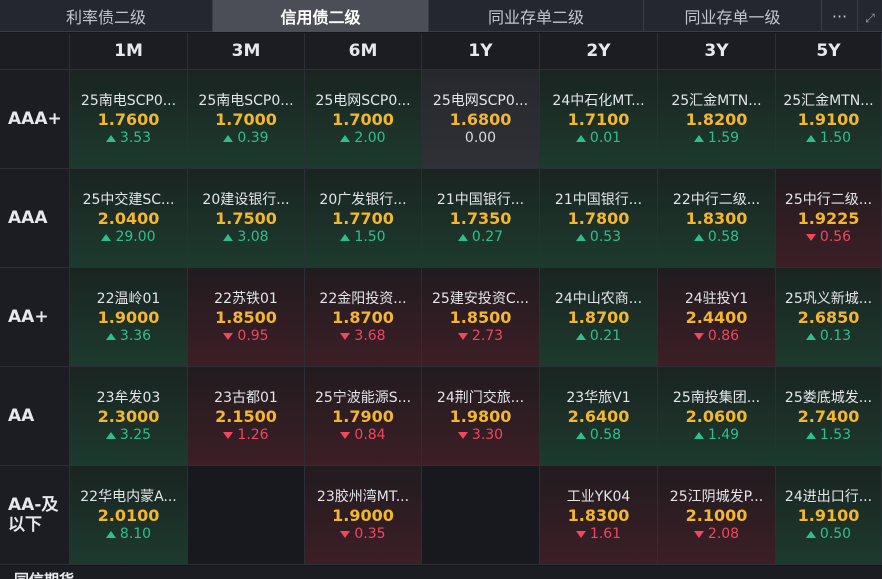 Image resolution: width=882 pixels, height=579 pixels. I want to click on bond-cell: 22中行二级... 1.8300 0.58, so click(717, 218).